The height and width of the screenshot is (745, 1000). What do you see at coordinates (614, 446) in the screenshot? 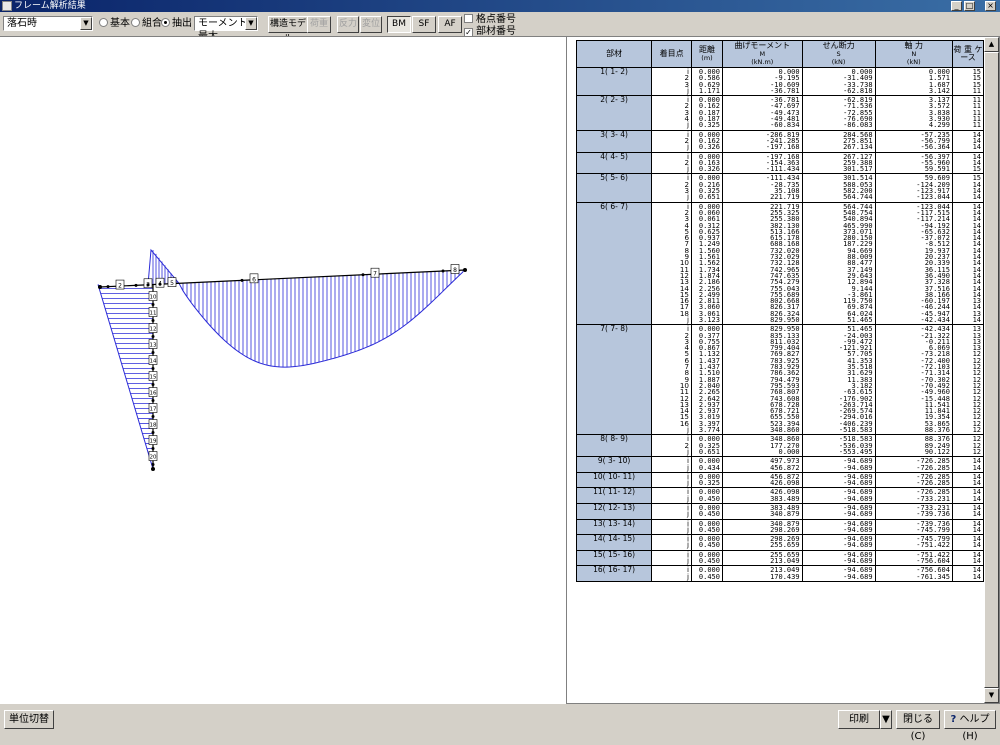
I see `member-cell: 8( 8- 9)` at bounding box center [614, 446].